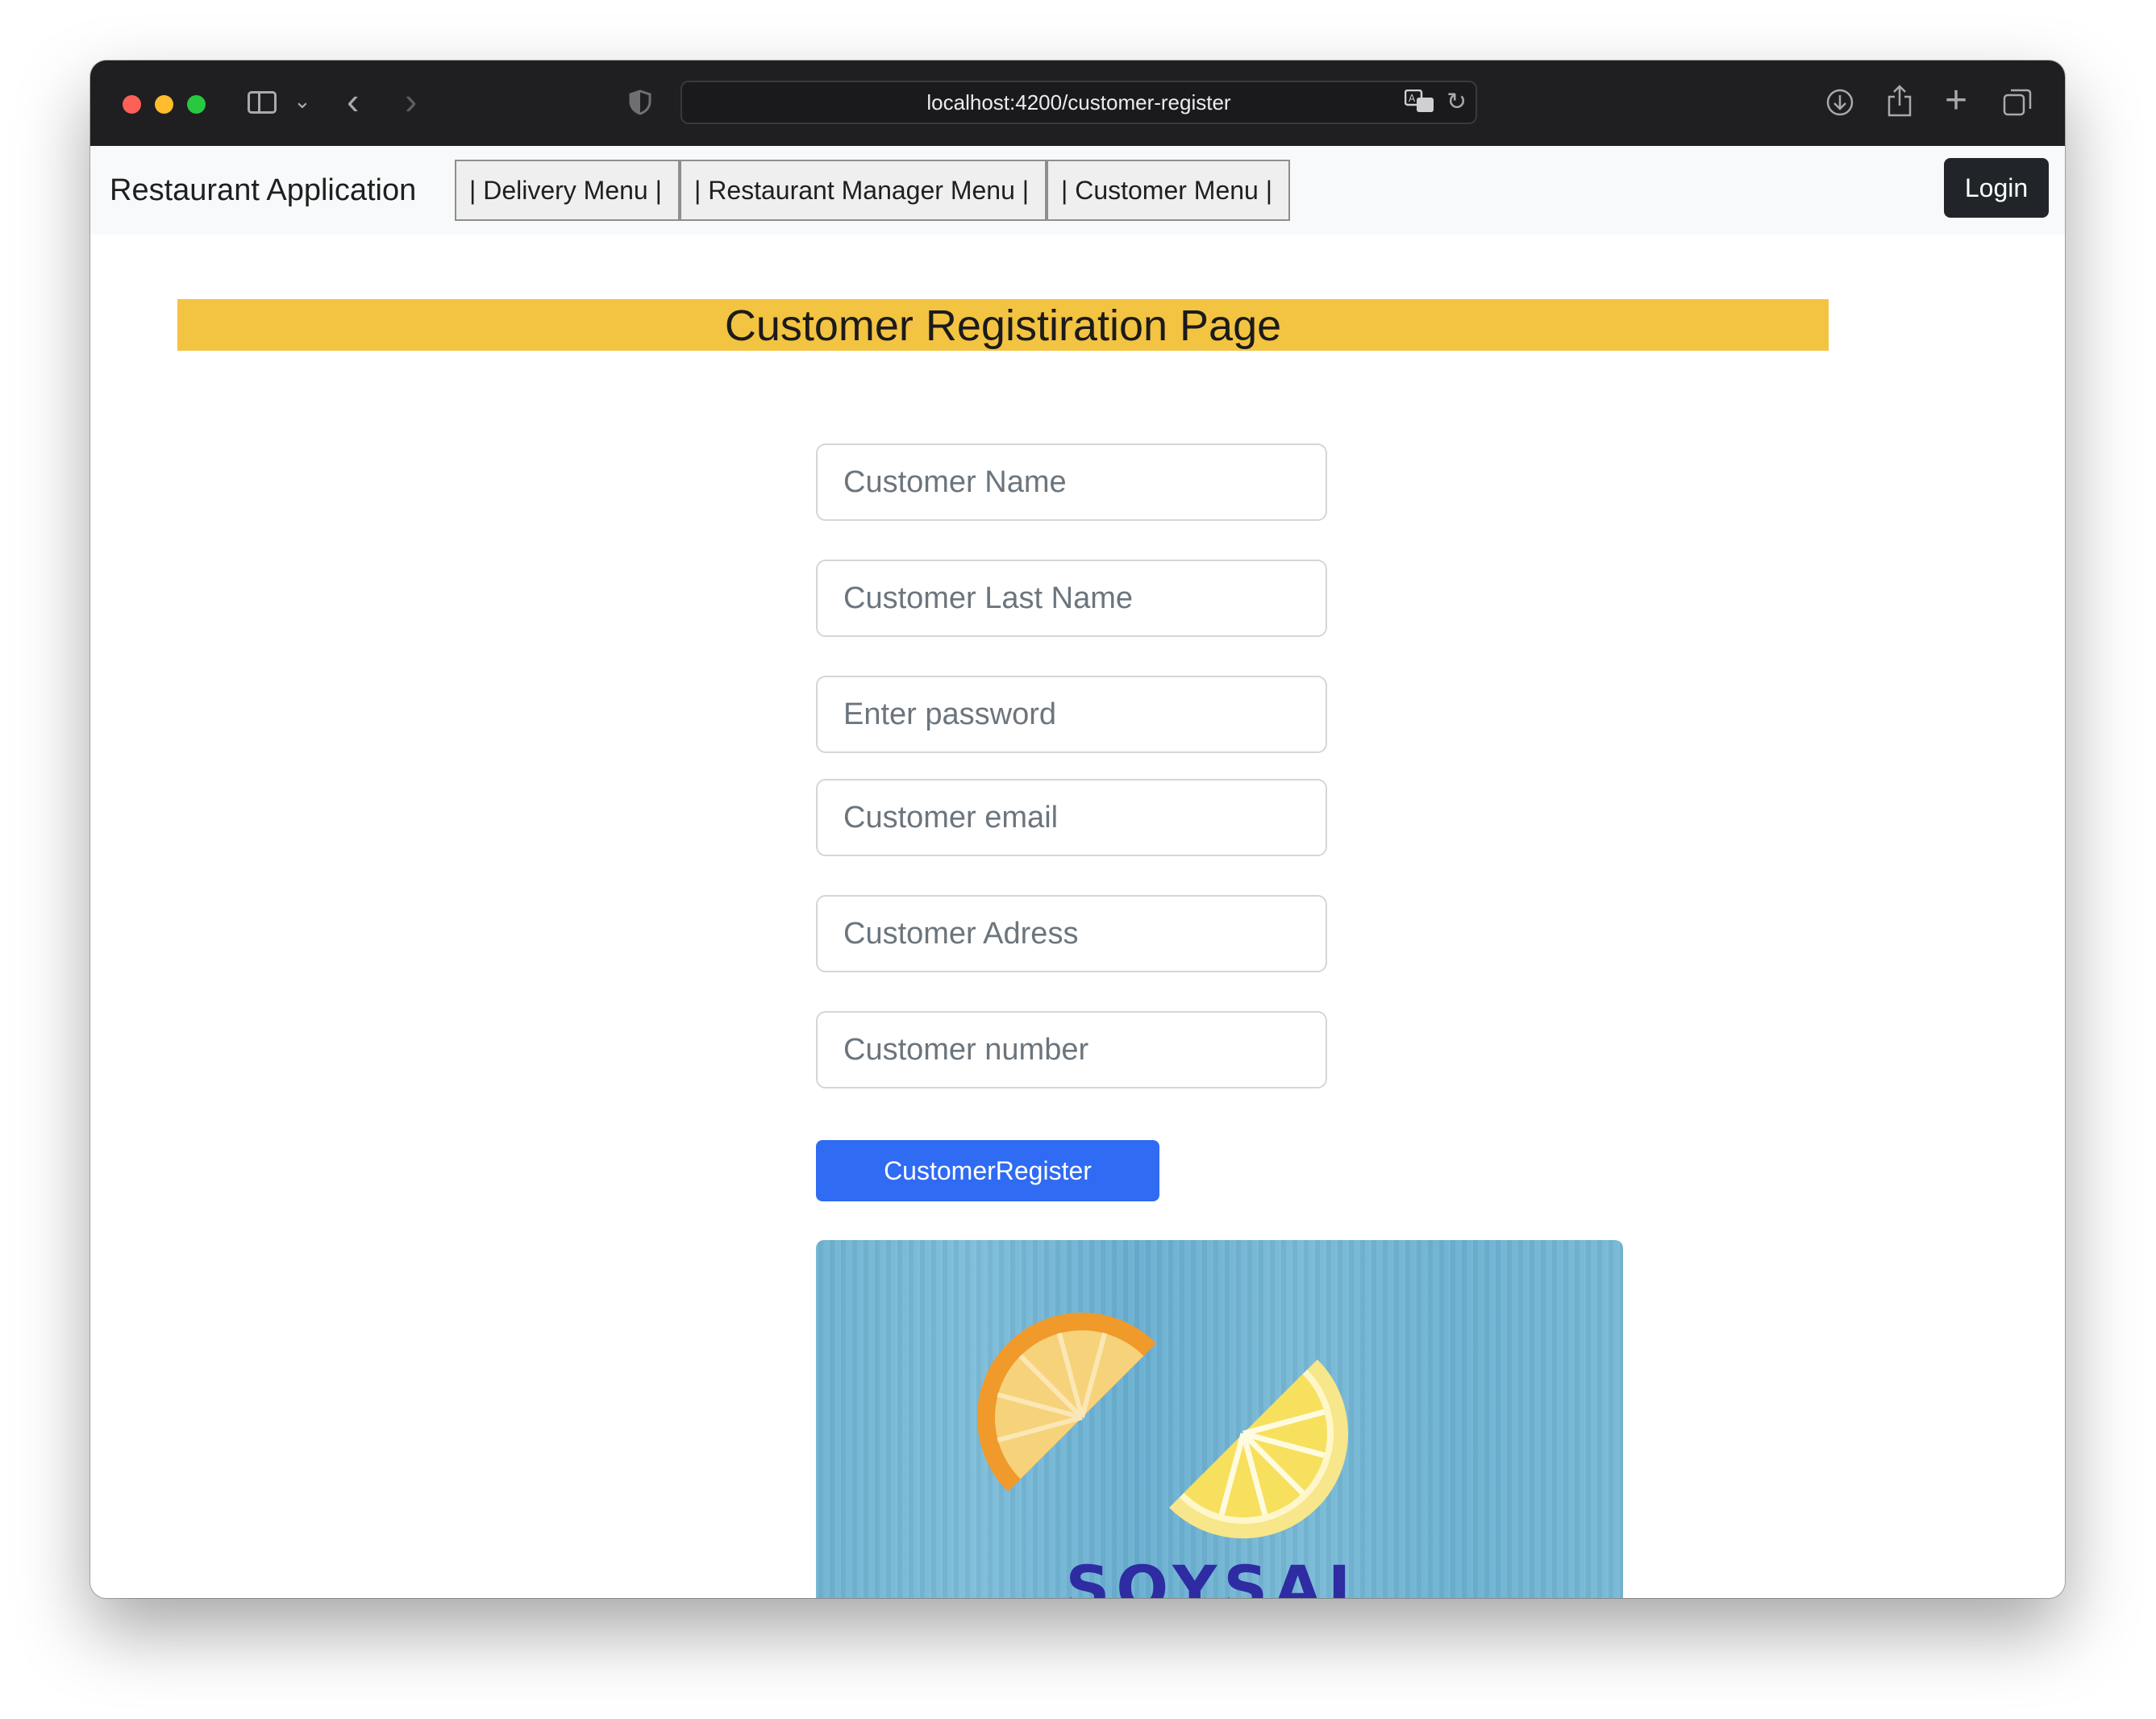 The width and height of the screenshot is (2156, 1719). I want to click on customer-last-name-field, so click(1071, 598).